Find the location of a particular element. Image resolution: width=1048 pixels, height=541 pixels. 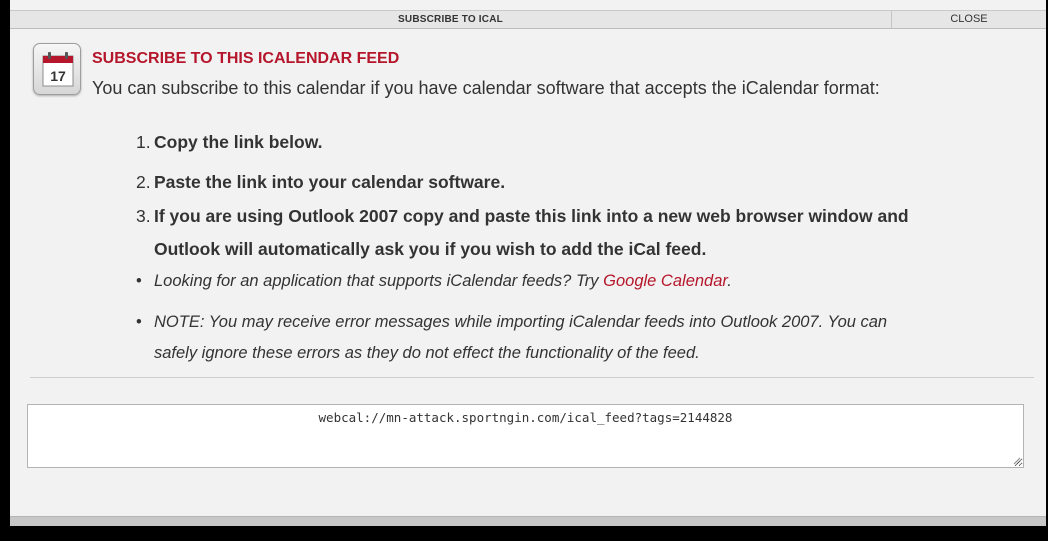

dialog-heading: SUBSCRIBE TO THIS ICALENDAR FEED is located at coordinates (246, 58).